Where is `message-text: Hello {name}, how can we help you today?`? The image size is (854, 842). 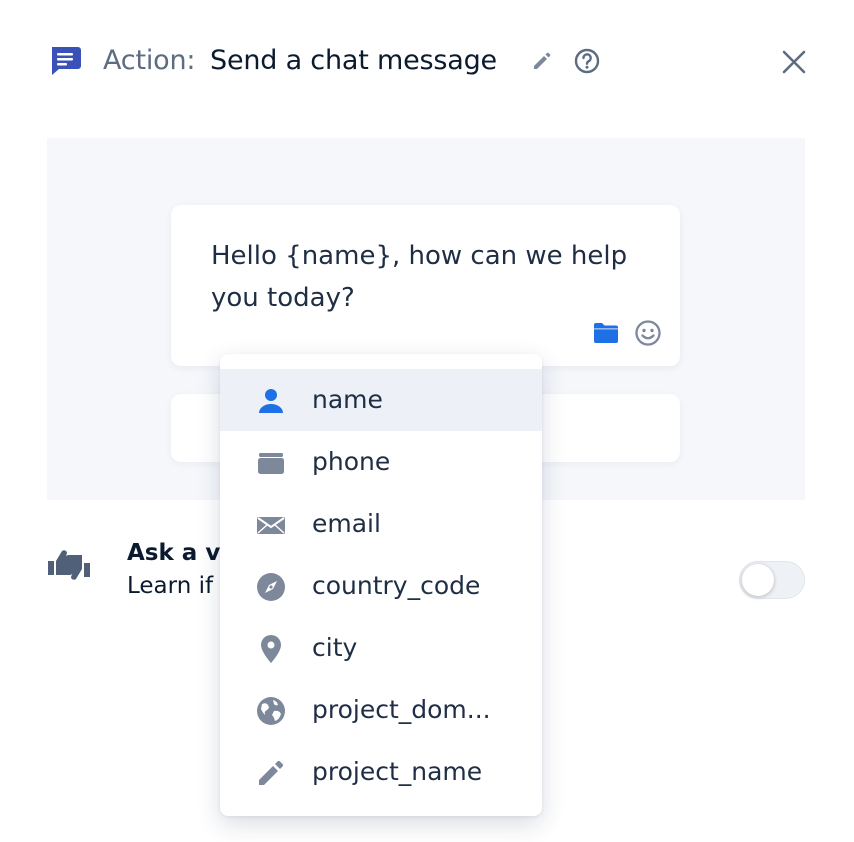 message-text: Hello {name}, how can we help you today? is located at coordinates (431, 277).